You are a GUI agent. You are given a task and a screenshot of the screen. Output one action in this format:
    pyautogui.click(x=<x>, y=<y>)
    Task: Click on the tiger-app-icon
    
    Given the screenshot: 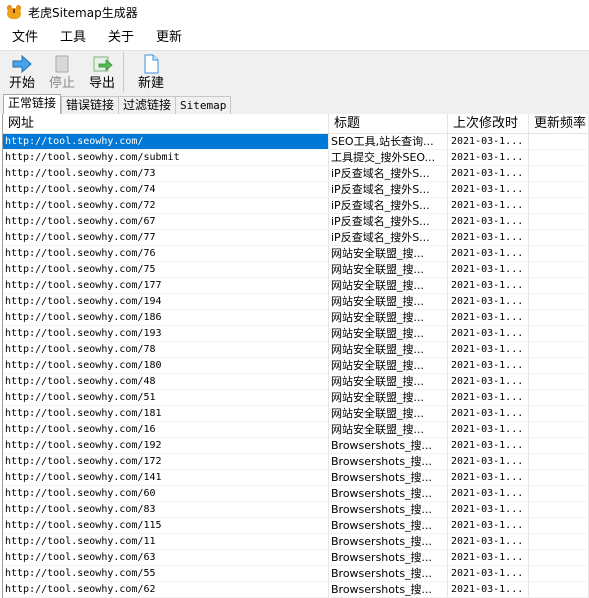 What is the action you would take?
    pyautogui.click(x=14, y=12)
    